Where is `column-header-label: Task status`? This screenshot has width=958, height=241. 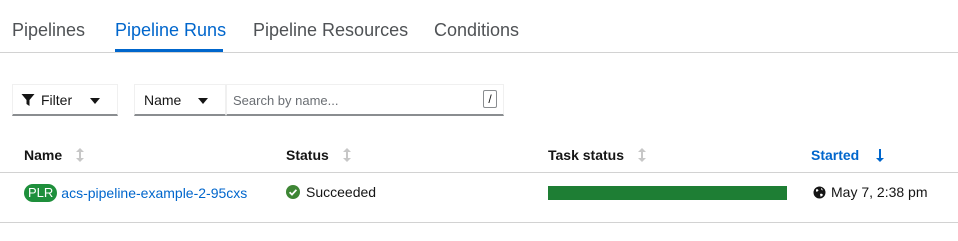
column-header-label: Task status is located at coordinates (586, 155).